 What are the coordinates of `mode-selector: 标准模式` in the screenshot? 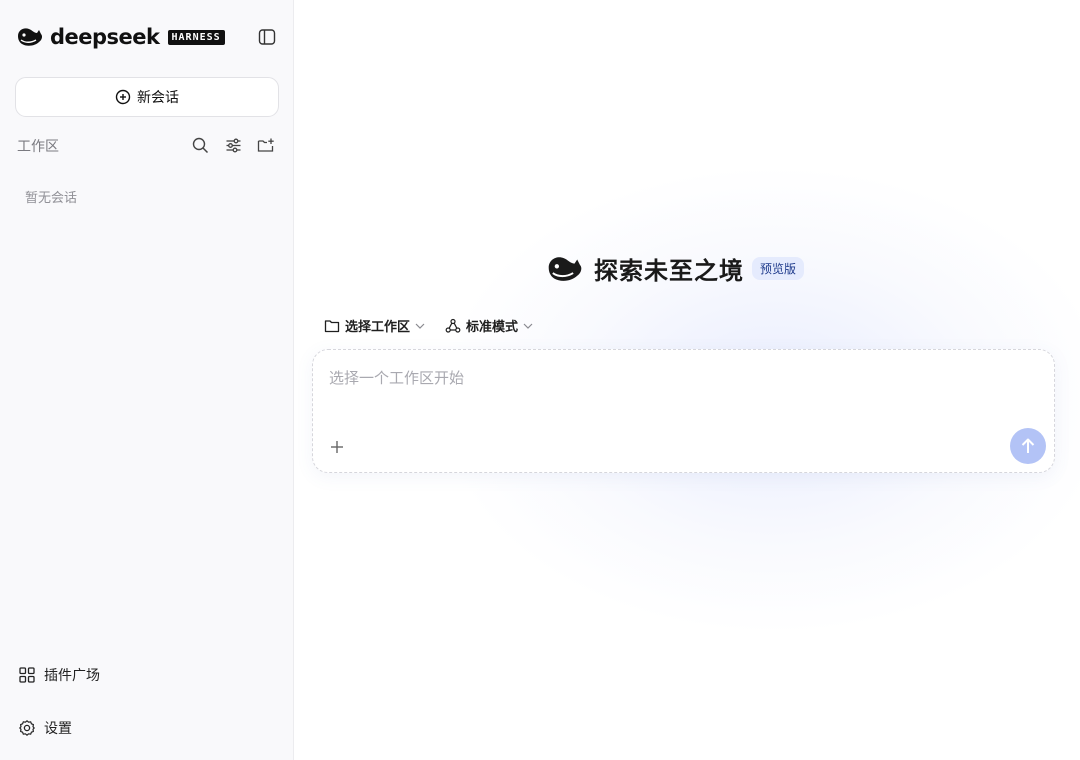 It's located at (489, 325).